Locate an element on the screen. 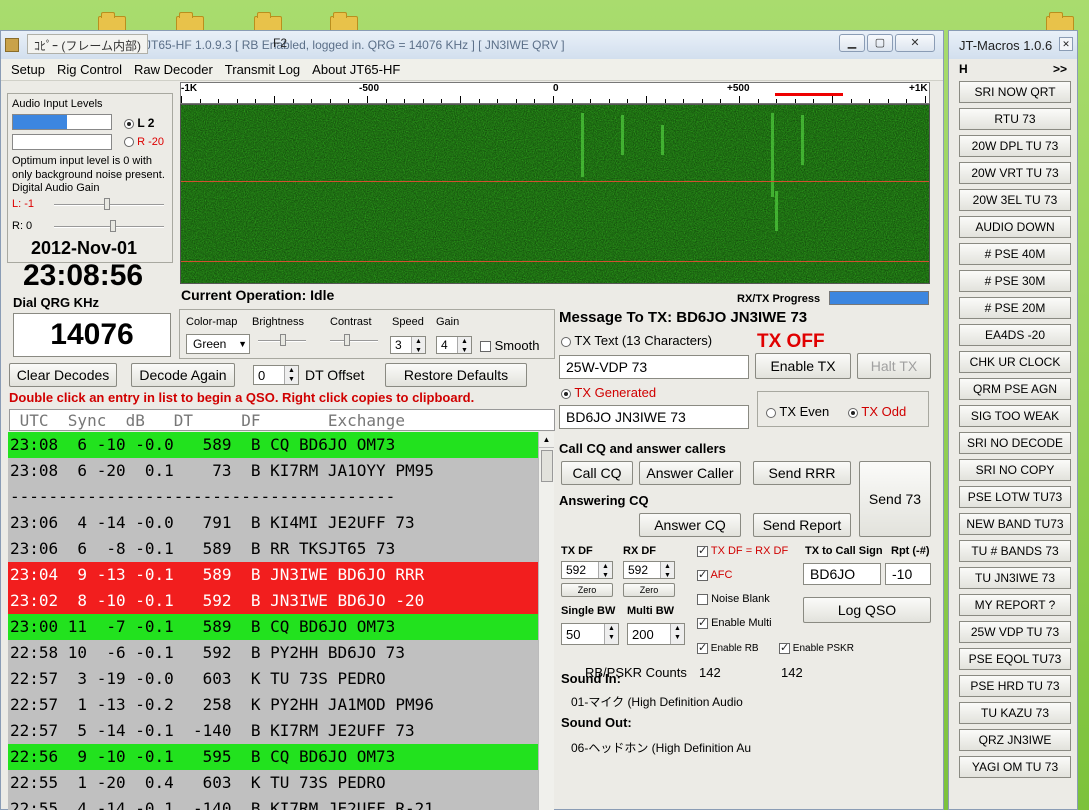 The width and height of the screenshot is (1089, 810). restore-defaults-button: Restore Defaults is located at coordinates (456, 375).